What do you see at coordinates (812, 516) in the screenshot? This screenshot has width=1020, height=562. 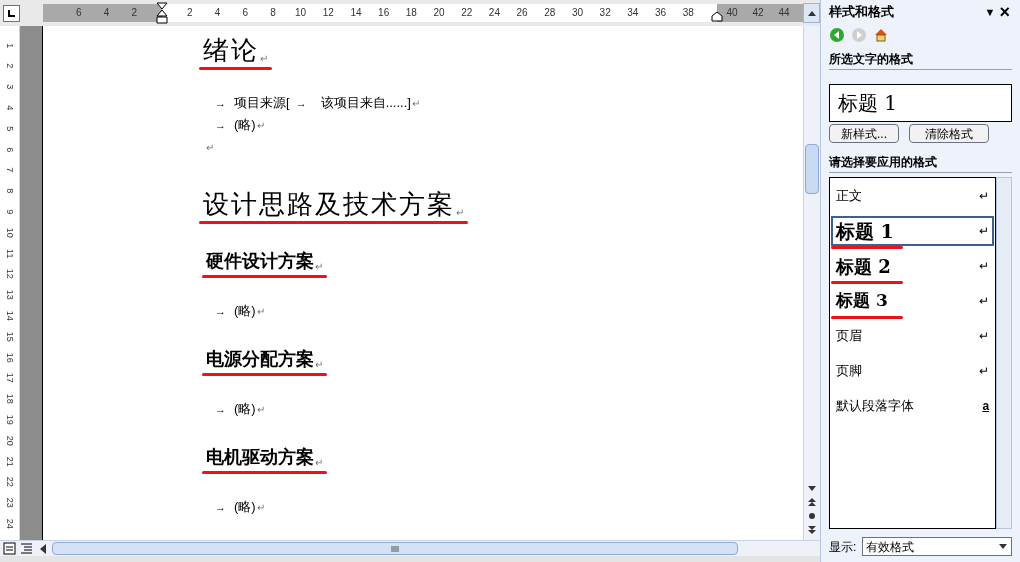 I see `browse-object-icon` at bounding box center [812, 516].